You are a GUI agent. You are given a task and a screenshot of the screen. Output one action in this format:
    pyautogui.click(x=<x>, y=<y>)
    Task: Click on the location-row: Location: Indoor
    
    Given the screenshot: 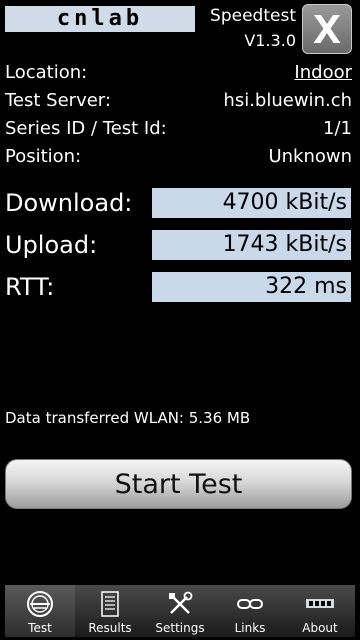 What is the action you would take?
    pyautogui.click(x=178, y=72)
    